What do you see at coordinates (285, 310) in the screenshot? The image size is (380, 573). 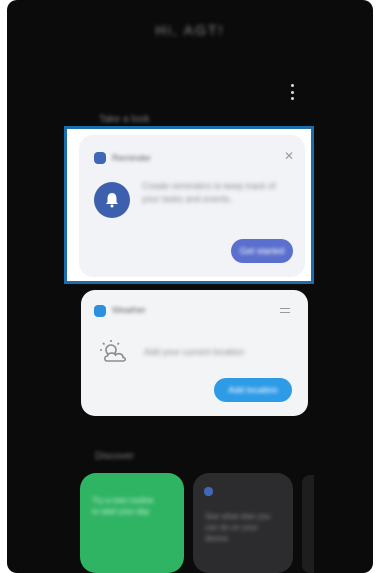 I see `drag-handle-icon` at bounding box center [285, 310].